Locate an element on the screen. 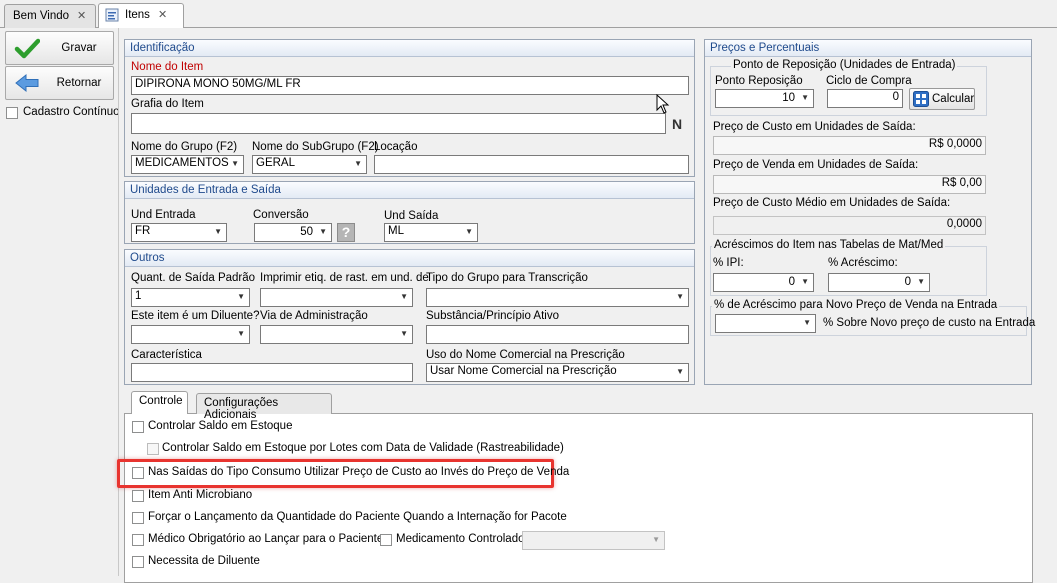  uso-nome-comercial-label: Uso do Nome Comercial na Prescrição is located at coordinates (525, 355).